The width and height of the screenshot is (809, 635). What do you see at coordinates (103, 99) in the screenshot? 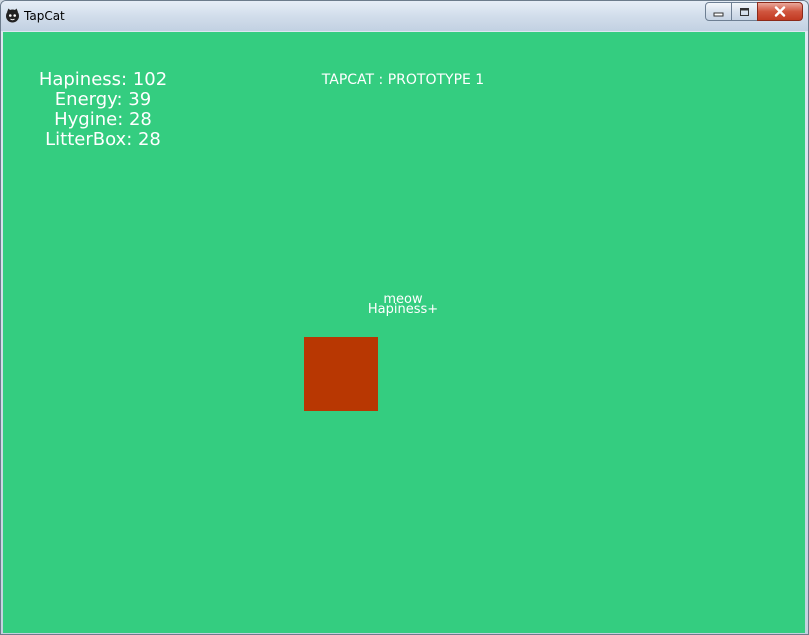
I see `energy-stat: Energy: 39` at bounding box center [103, 99].